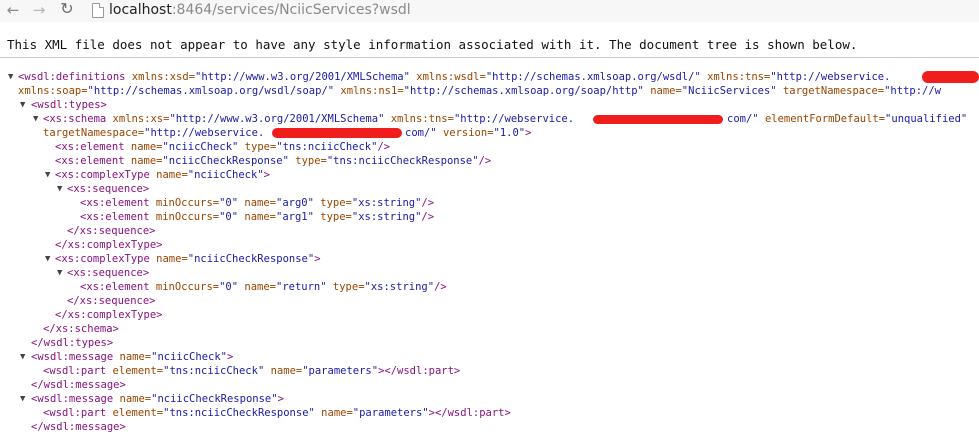  I want to click on xml-line: </wsdl:types>, so click(489, 343).